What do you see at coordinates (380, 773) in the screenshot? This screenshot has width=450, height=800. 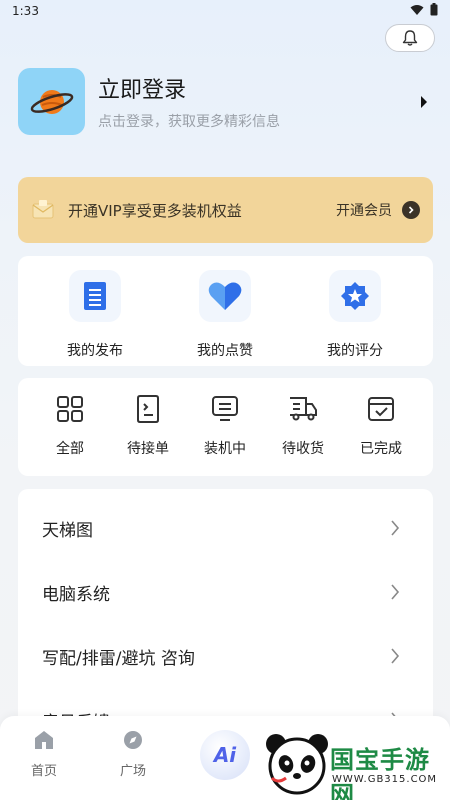 I see `watermark-brand: 国宝手游网` at bounding box center [380, 773].